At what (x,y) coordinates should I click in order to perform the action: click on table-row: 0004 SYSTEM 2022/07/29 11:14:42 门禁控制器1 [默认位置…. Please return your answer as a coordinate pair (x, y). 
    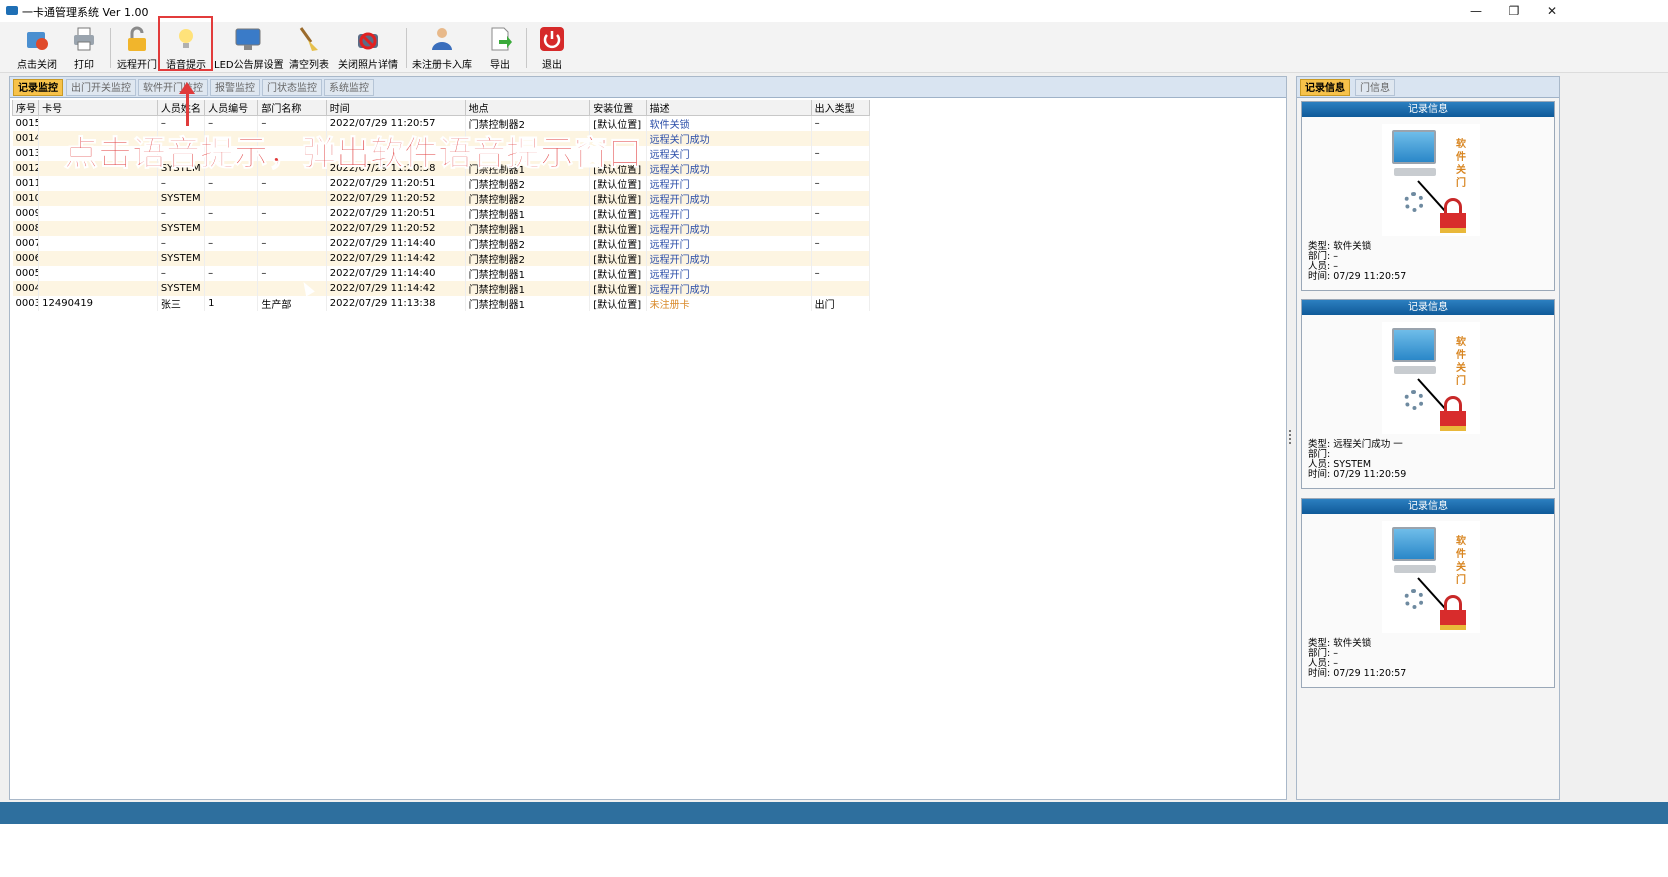
    Looking at the image, I should click on (441, 288).